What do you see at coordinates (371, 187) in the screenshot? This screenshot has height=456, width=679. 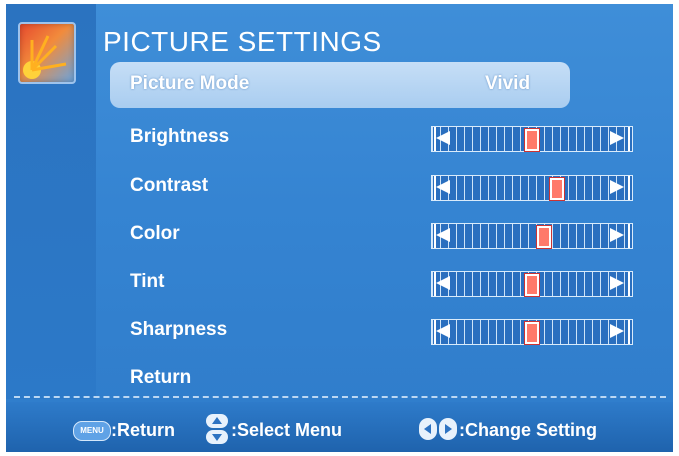 I see `menu-row-contrast: Contrast` at bounding box center [371, 187].